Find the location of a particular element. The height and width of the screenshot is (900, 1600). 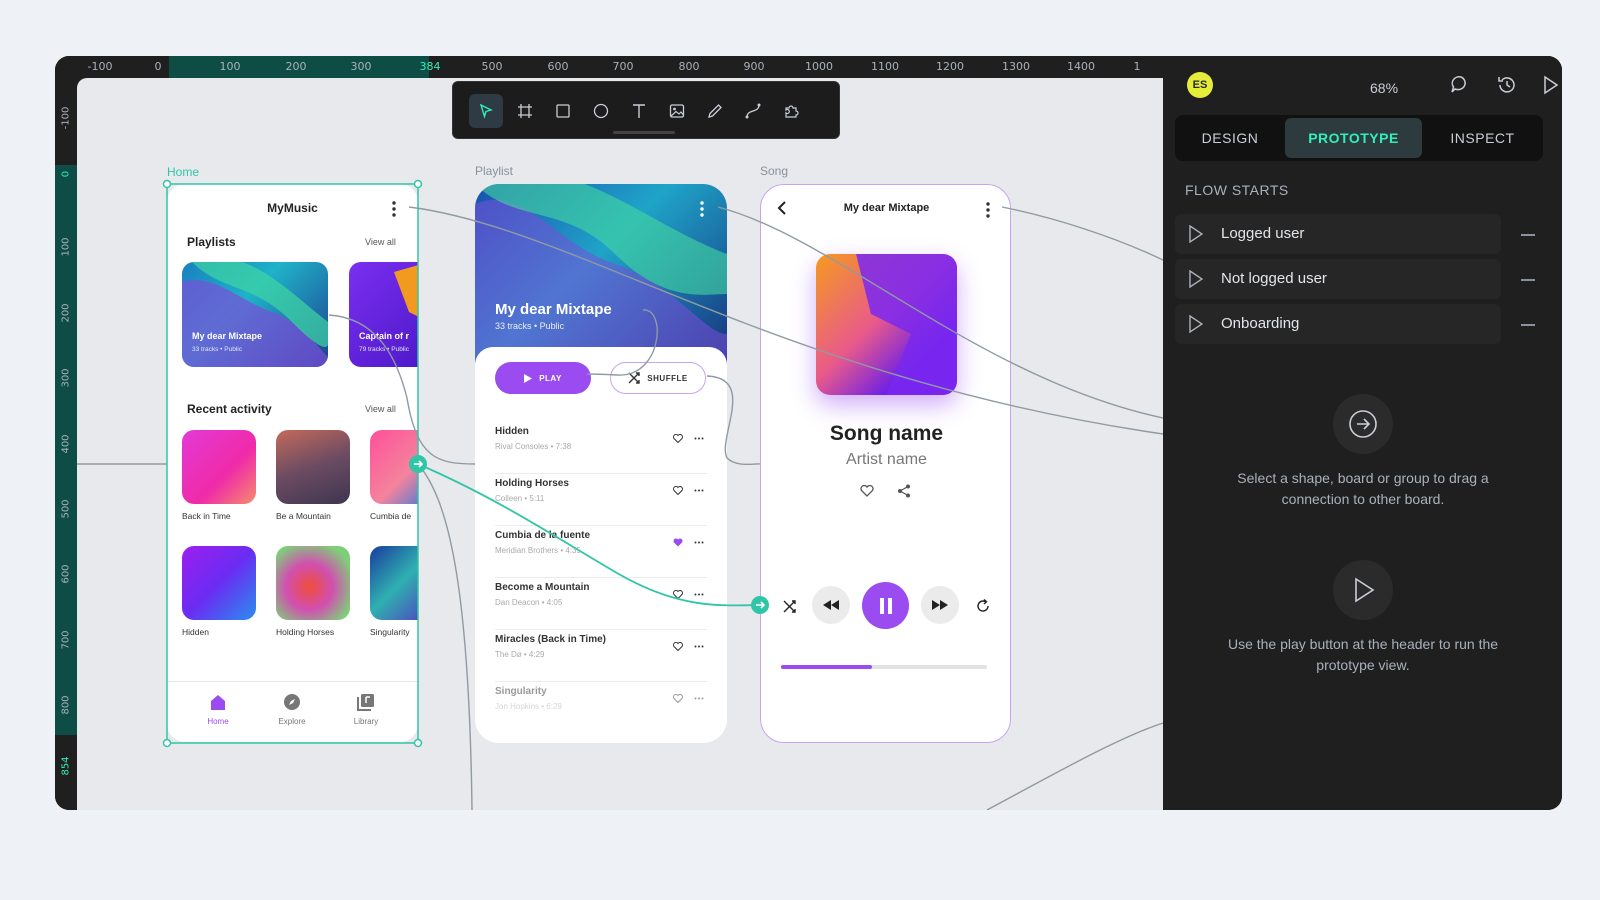

recent-art-holding-horses is located at coordinates (313, 583).